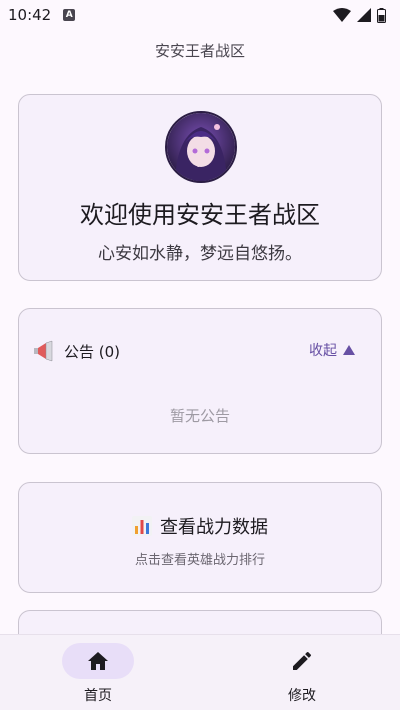 This screenshot has height=710, width=400. I want to click on bottom-nav: 首页 修改, so click(200, 672).